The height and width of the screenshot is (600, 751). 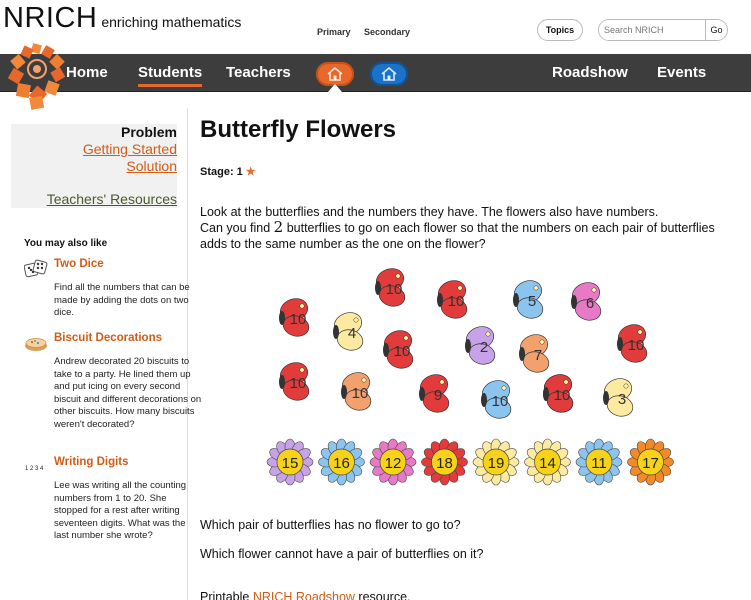 I want to click on flower-number: 16, so click(x=341, y=463).